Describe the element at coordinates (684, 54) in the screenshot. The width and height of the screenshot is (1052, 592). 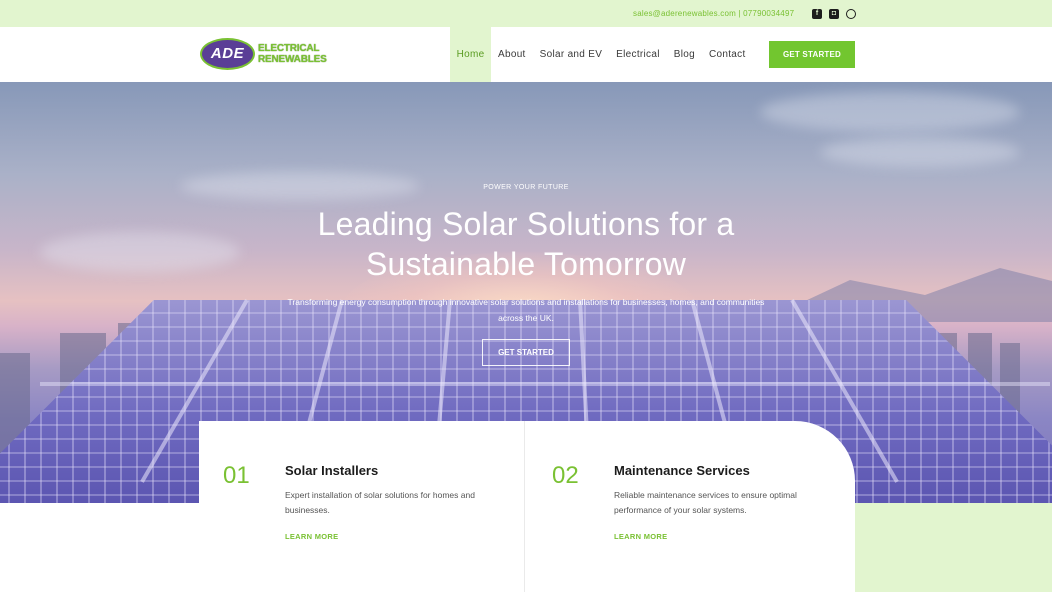
I see `nav-blog: Blog` at that location.